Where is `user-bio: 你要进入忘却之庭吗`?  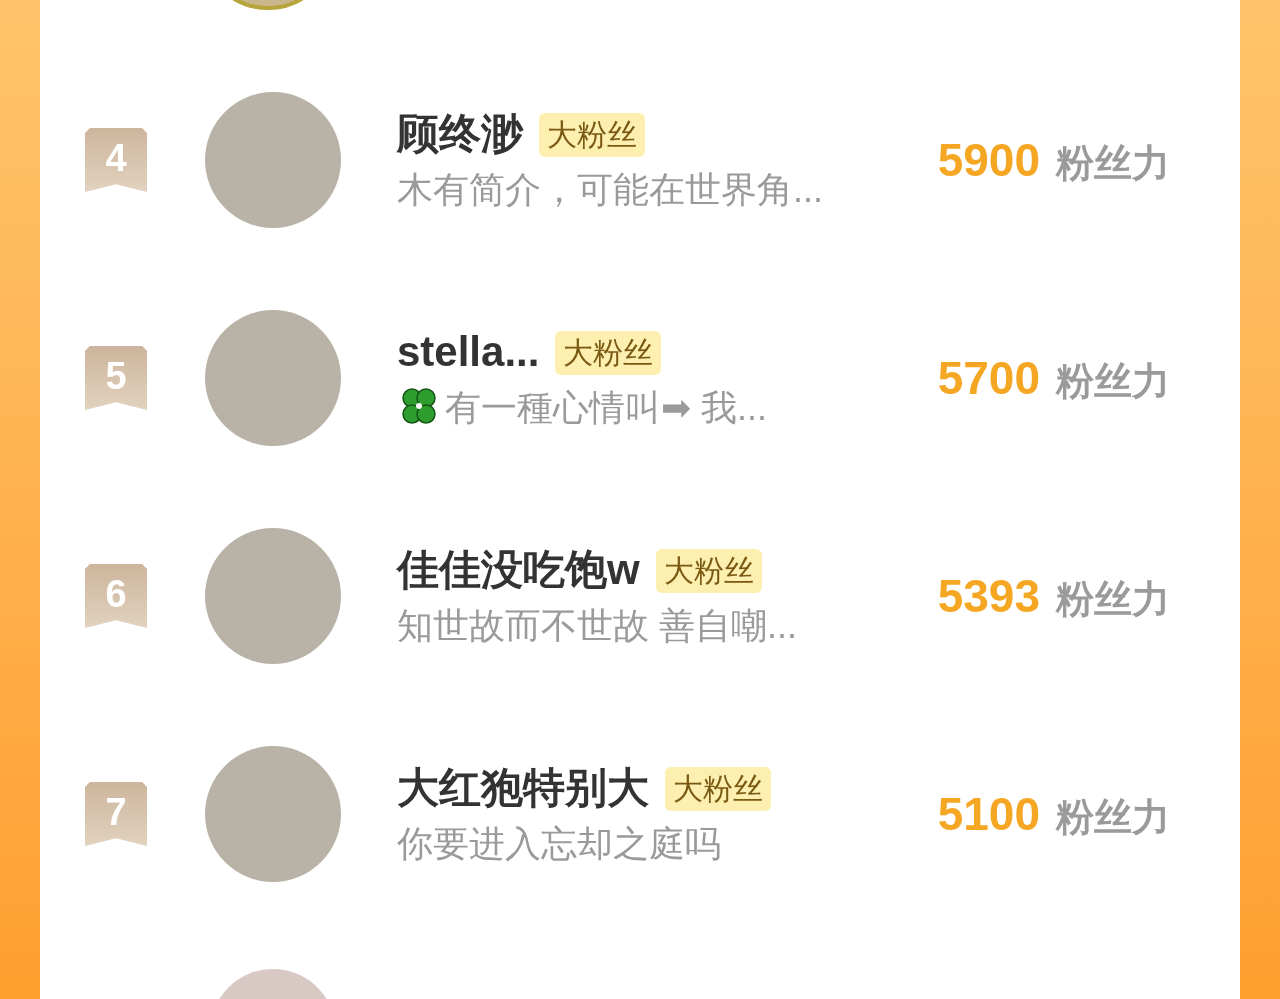 user-bio: 你要进入忘却之庭吗 is located at coordinates (559, 843).